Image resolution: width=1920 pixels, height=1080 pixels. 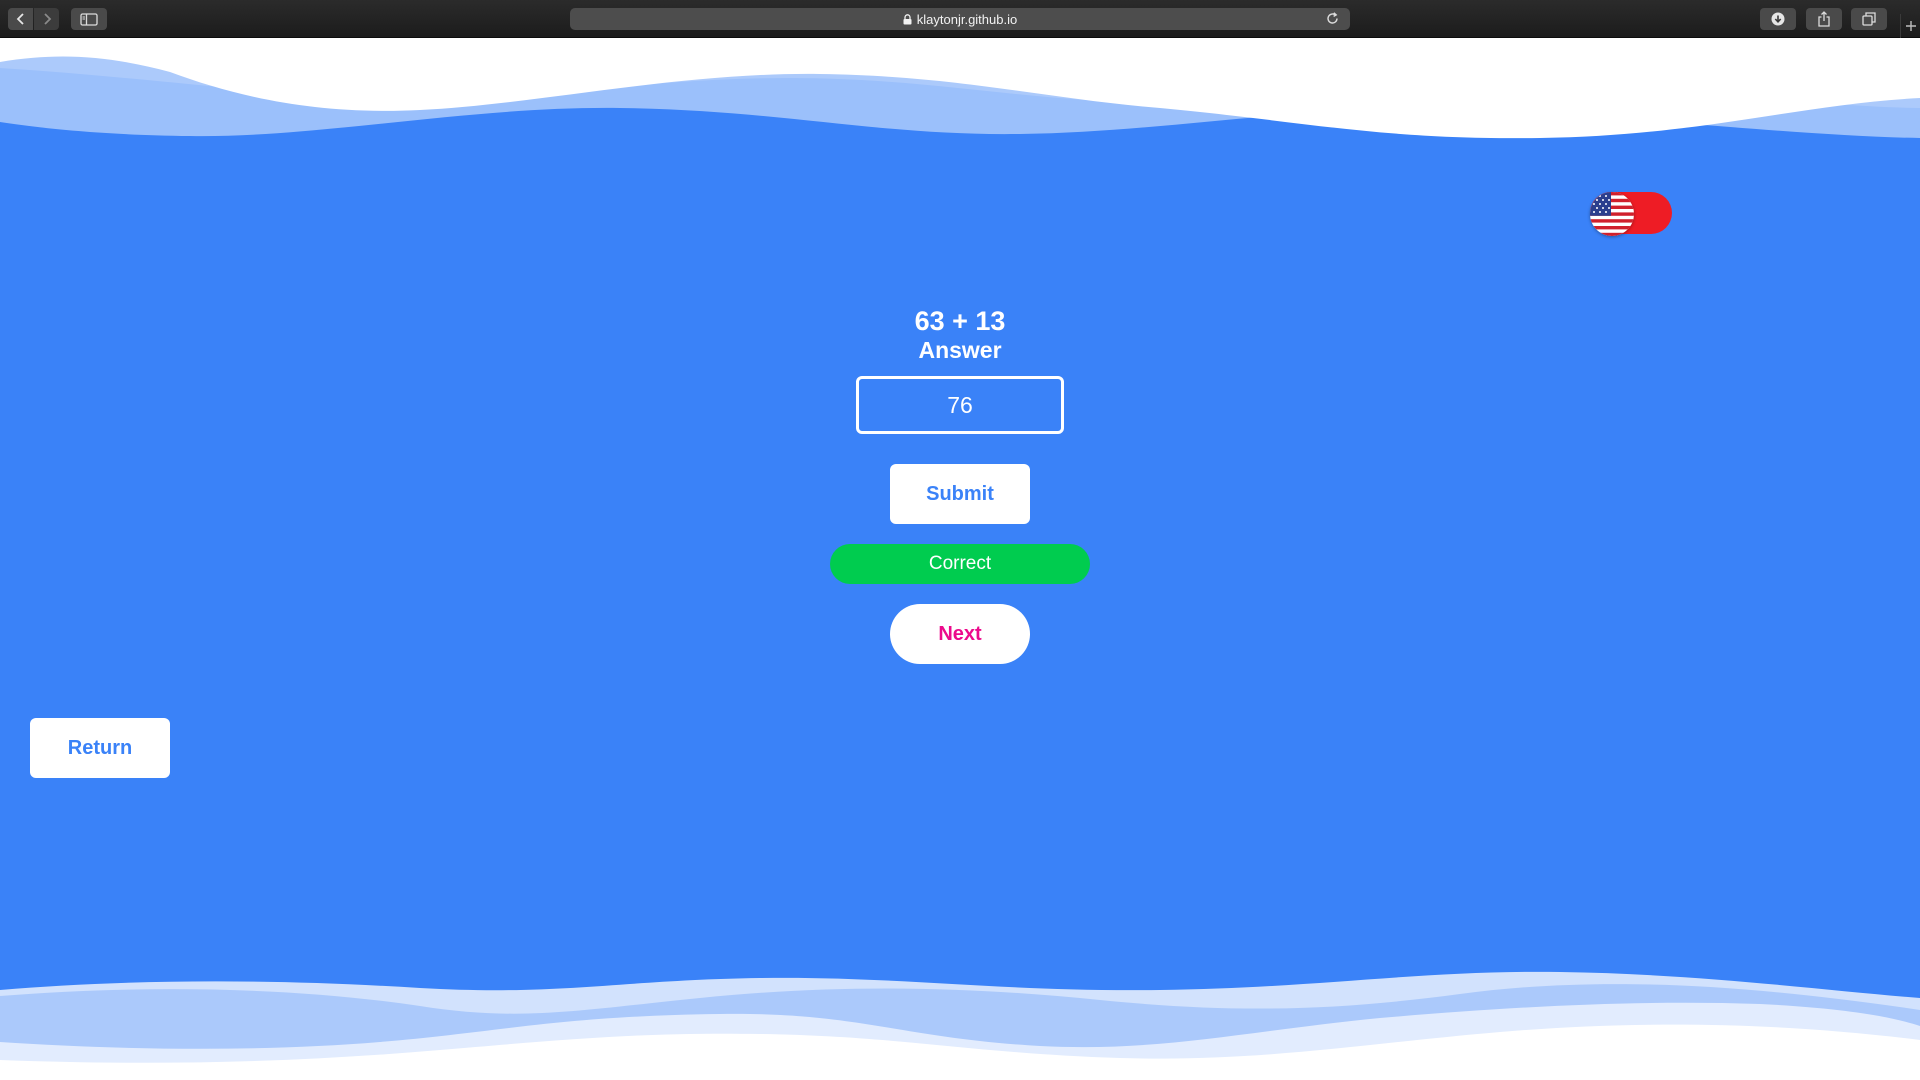 I want to click on share-icon, so click(x=1824, y=19).